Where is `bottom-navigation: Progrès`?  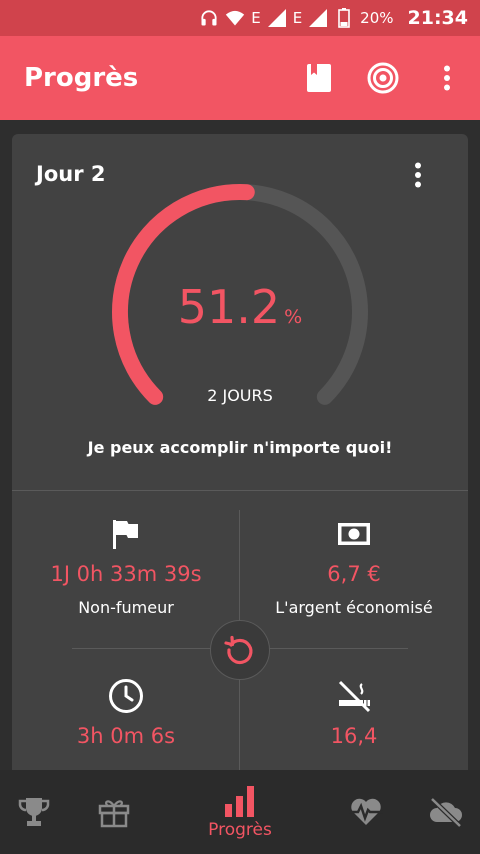 bottom-navigation: Progrès is located at coordinates (240, 812).